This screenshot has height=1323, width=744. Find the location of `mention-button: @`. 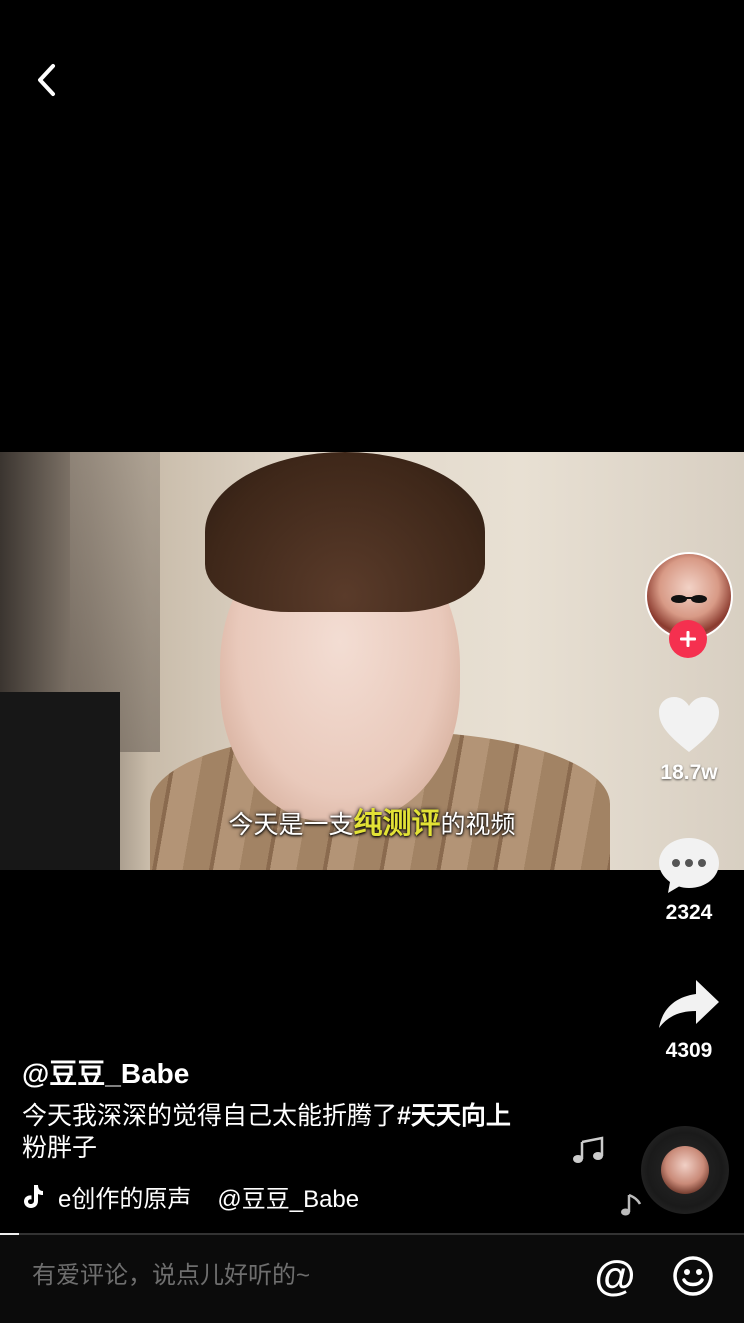

mention-button: @ is located at coordinates (615, 1276).